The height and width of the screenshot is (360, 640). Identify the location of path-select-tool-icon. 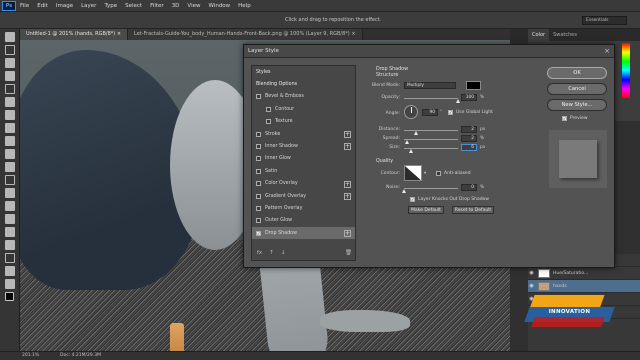
(10, 245).